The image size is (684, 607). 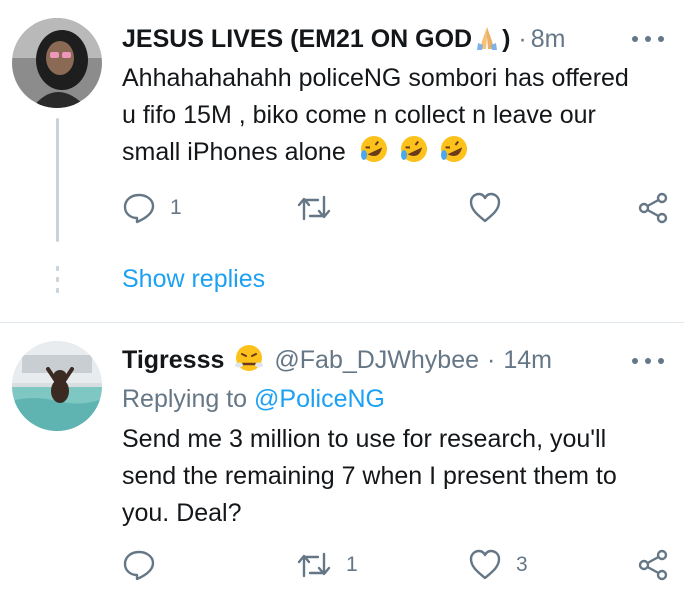 I want to click on tweet-actions: 1, so click(x=342, y=208).